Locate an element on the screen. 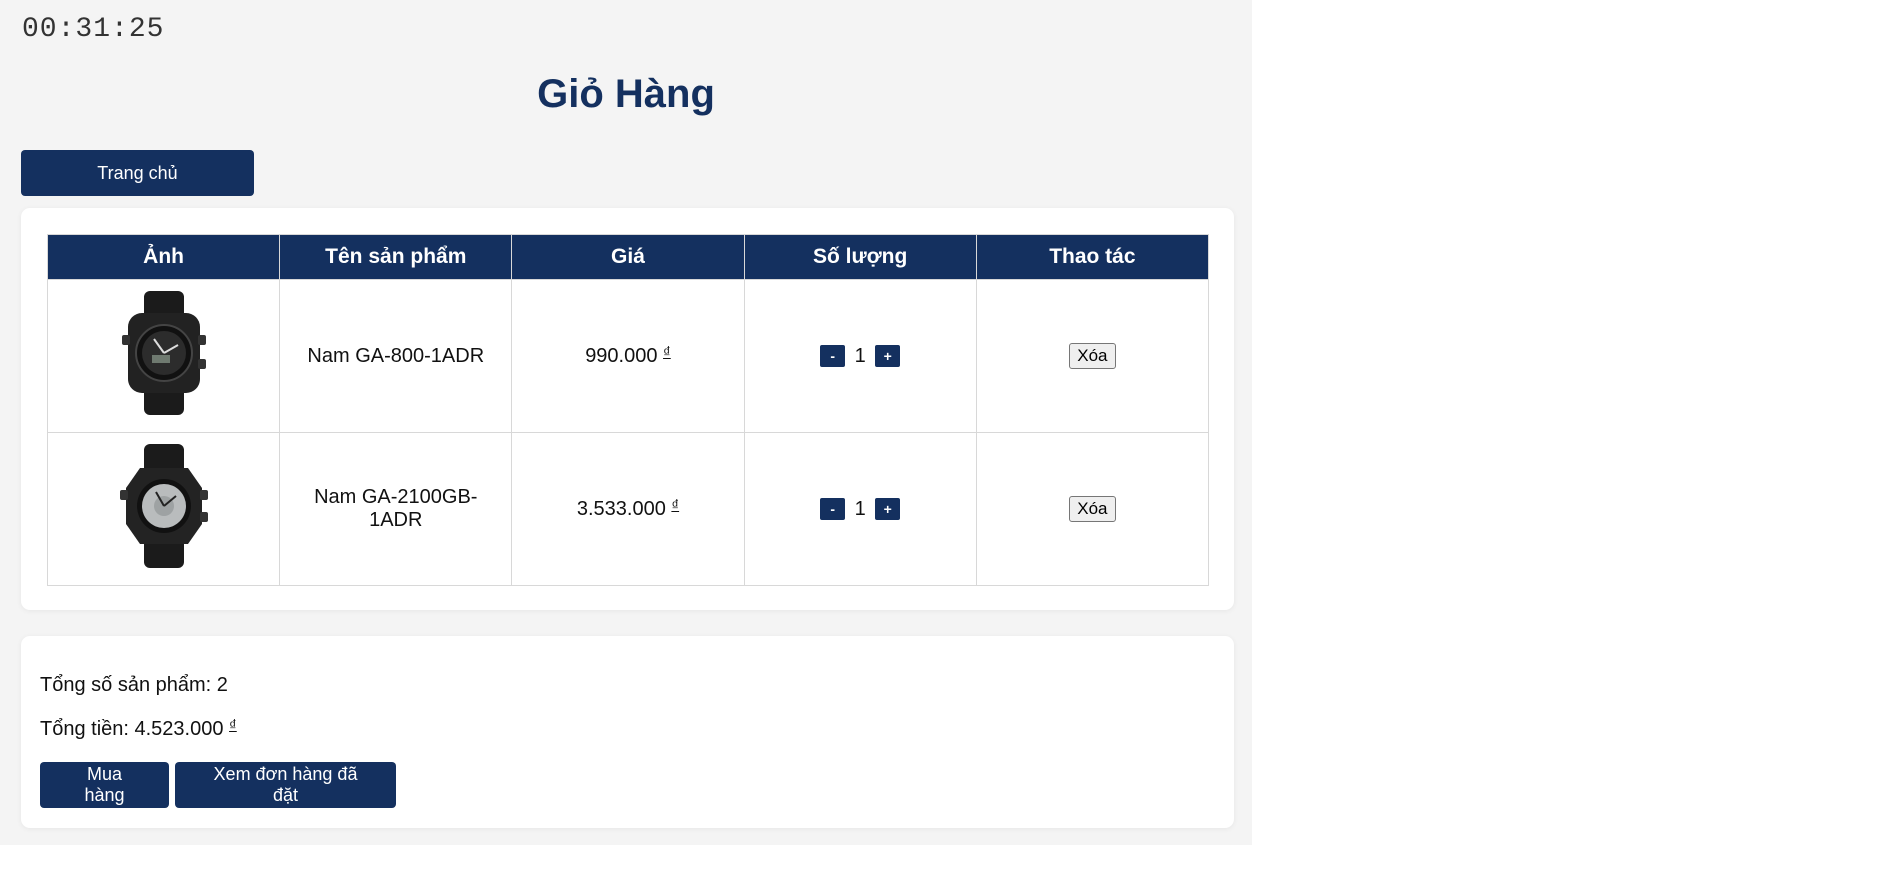  product-name: Nam GA-2100GB-1ADR is located at coordinates (396, 509).